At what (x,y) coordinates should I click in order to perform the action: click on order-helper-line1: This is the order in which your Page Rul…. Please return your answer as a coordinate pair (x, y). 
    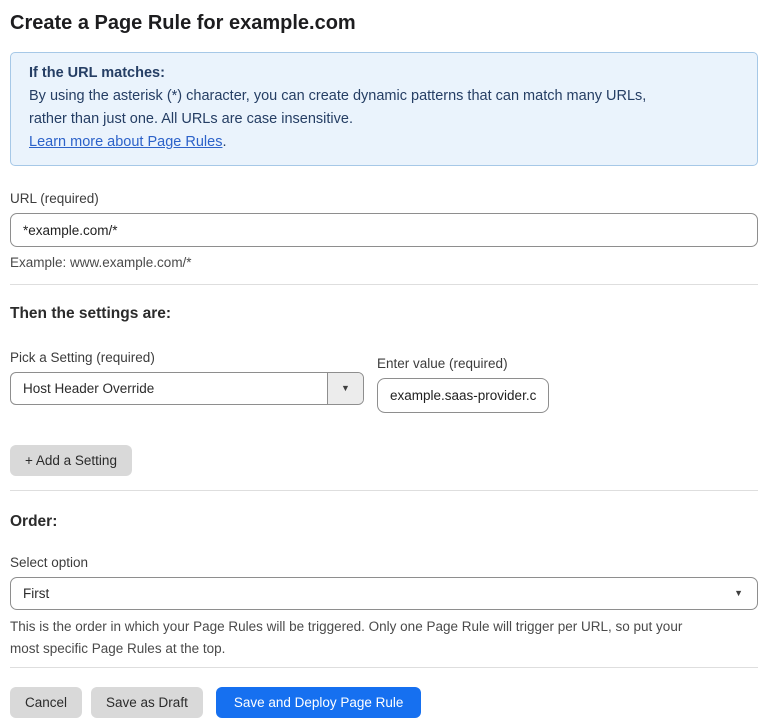
    Looking at the image, I should click on (346, 626).